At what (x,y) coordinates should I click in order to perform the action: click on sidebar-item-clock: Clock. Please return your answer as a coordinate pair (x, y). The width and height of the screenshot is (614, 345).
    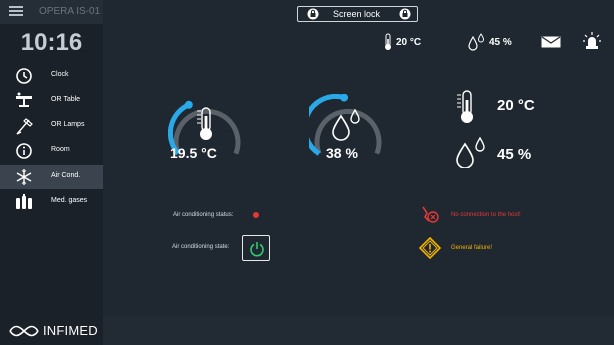
    Looking at the image, I should click on (51, 76).